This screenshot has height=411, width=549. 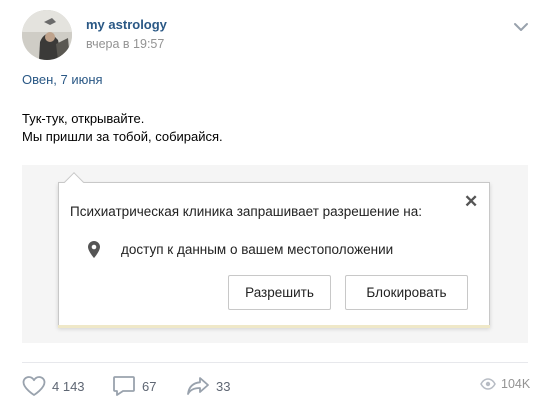 What do you see at coordinates (488, 384) in the screenshot?
I see `eye-icon` at bounding box center [488, 384].